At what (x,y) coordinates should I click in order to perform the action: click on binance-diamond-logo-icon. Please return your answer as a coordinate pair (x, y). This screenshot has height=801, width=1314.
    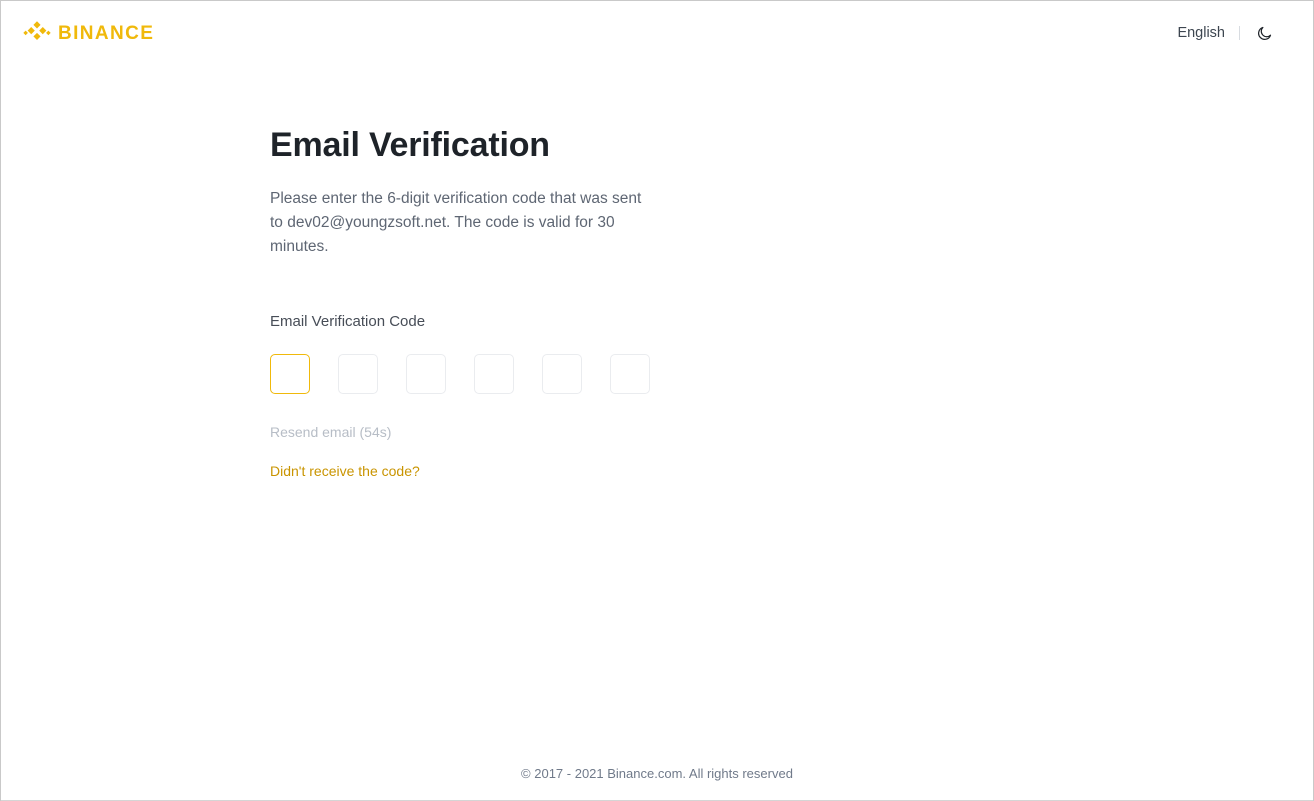
    Looking at the image, I should click on (37, 33).